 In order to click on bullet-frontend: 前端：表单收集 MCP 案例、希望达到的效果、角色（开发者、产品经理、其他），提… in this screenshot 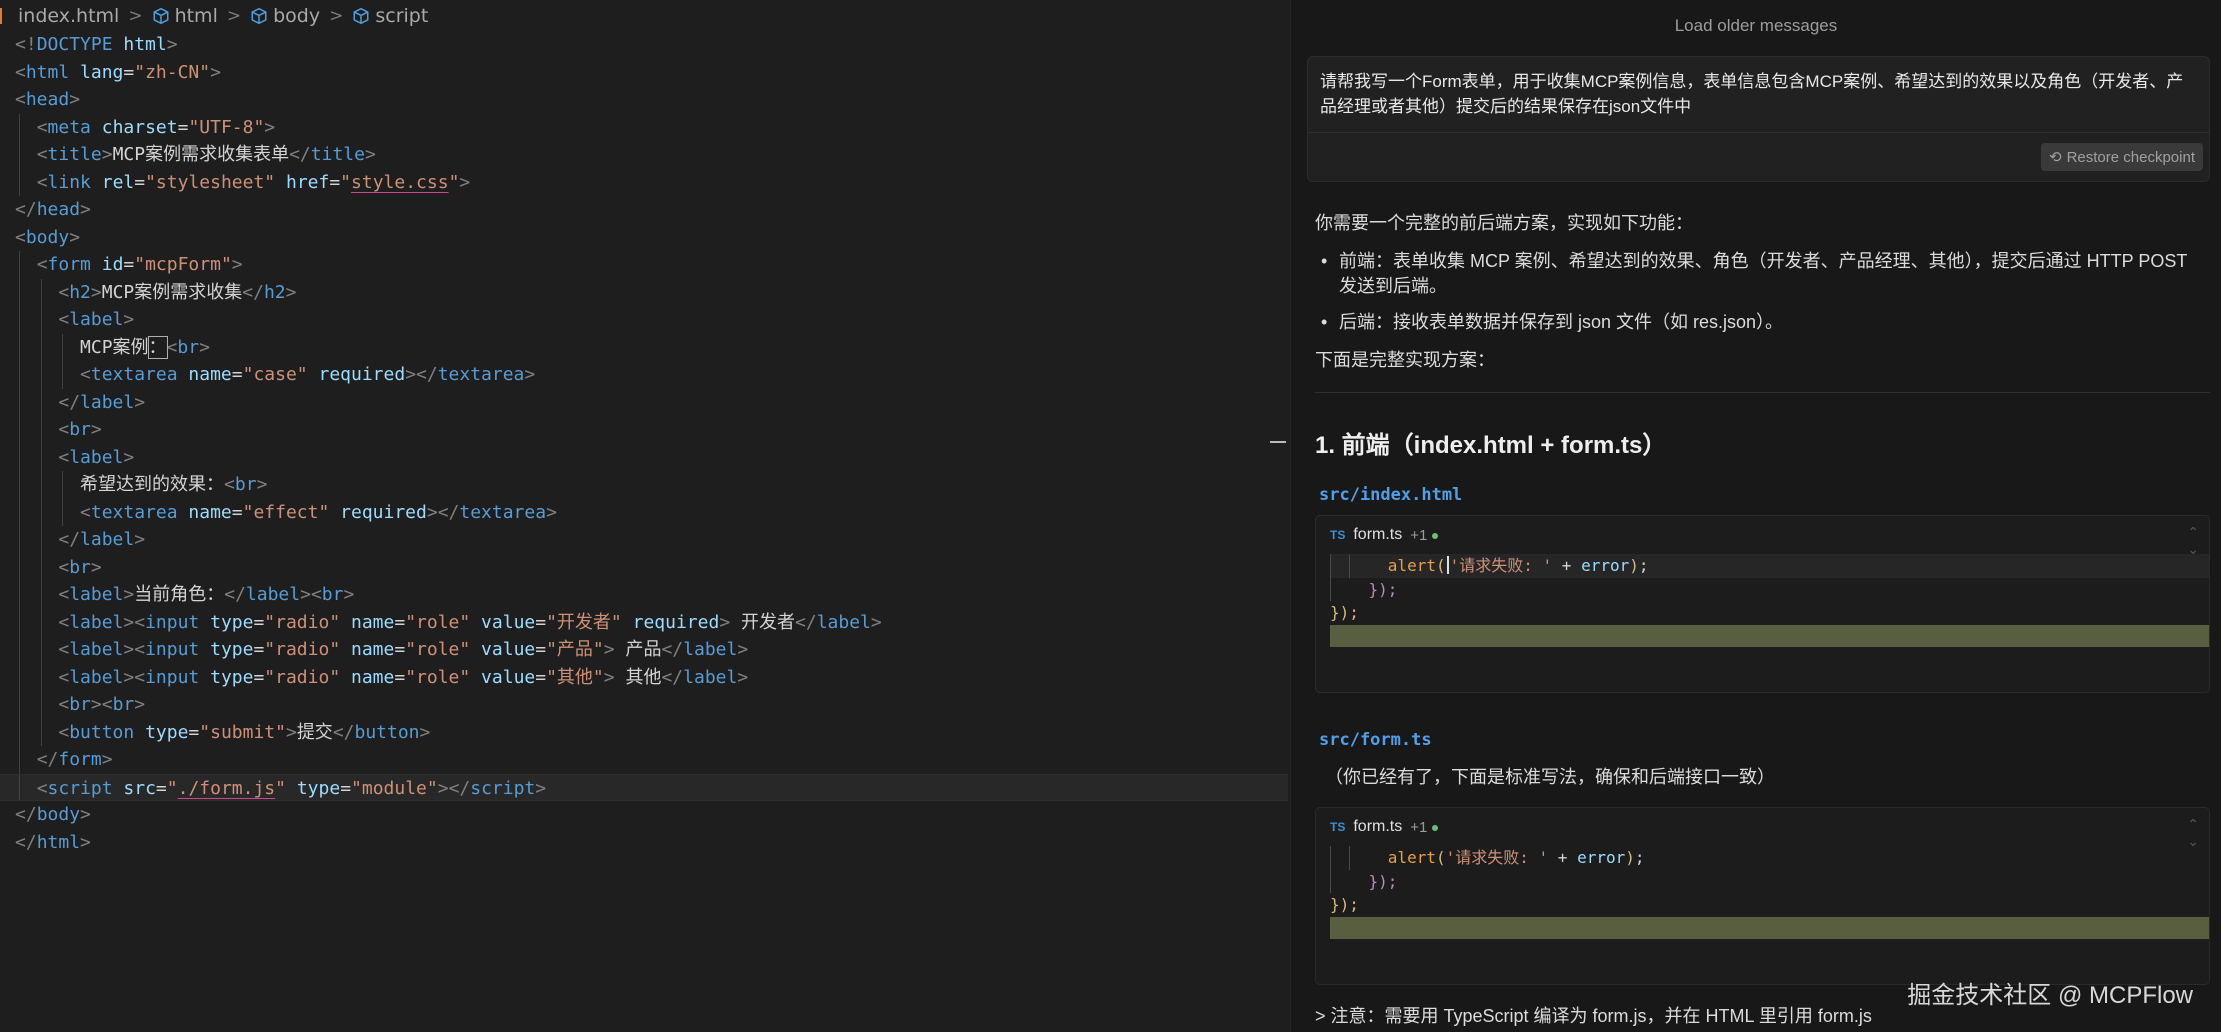, I will do `click(1755, 274)`.